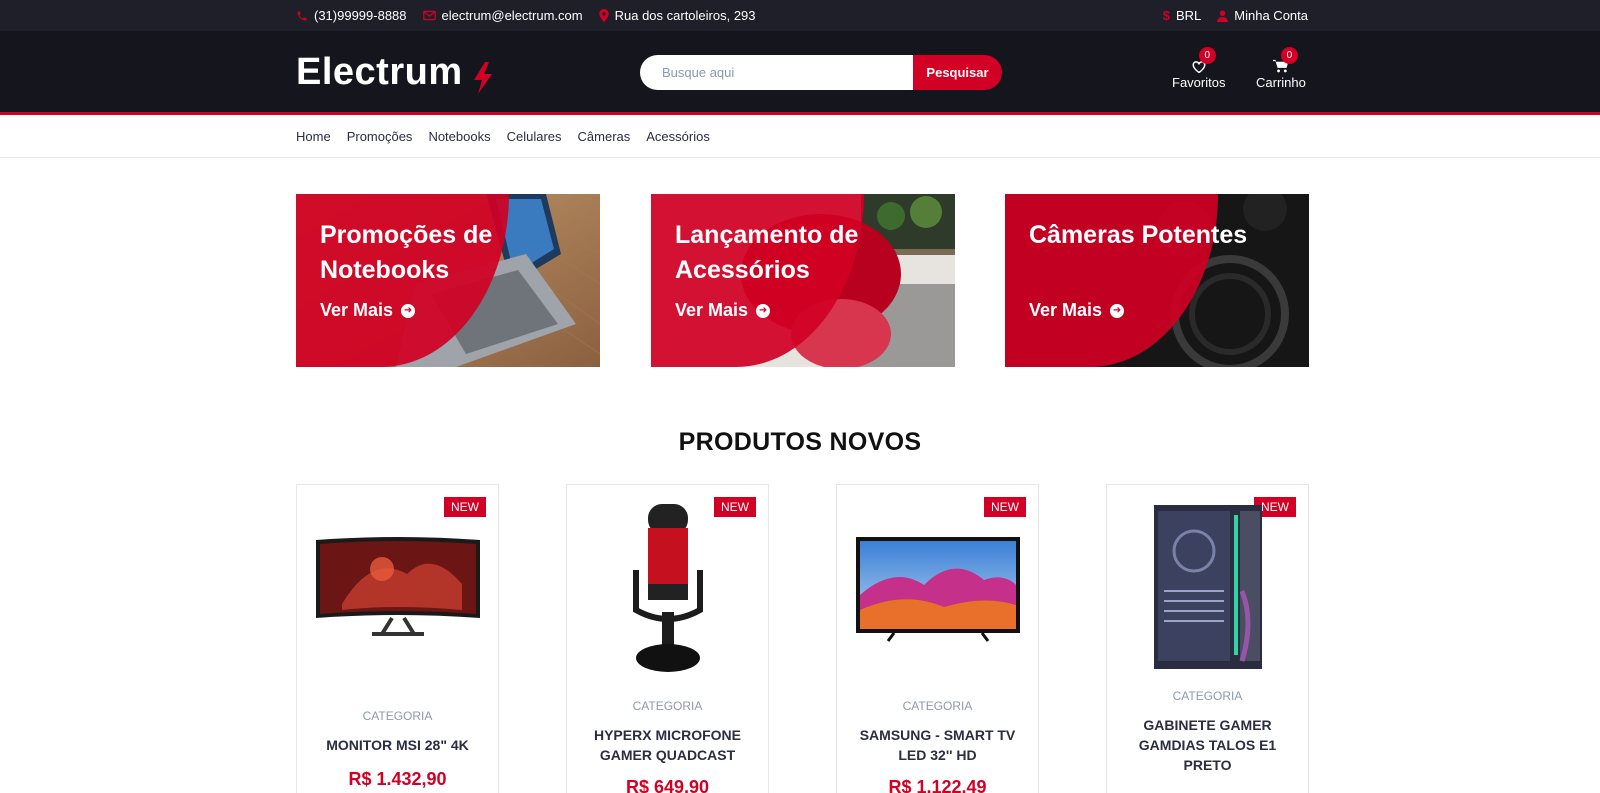 The width and height of the screenshot is (1600, 793). What do you see at coordinates (957, 72) in the screenshot?
I see `search-button: Pesquisar` at bounding box center [957, 72].